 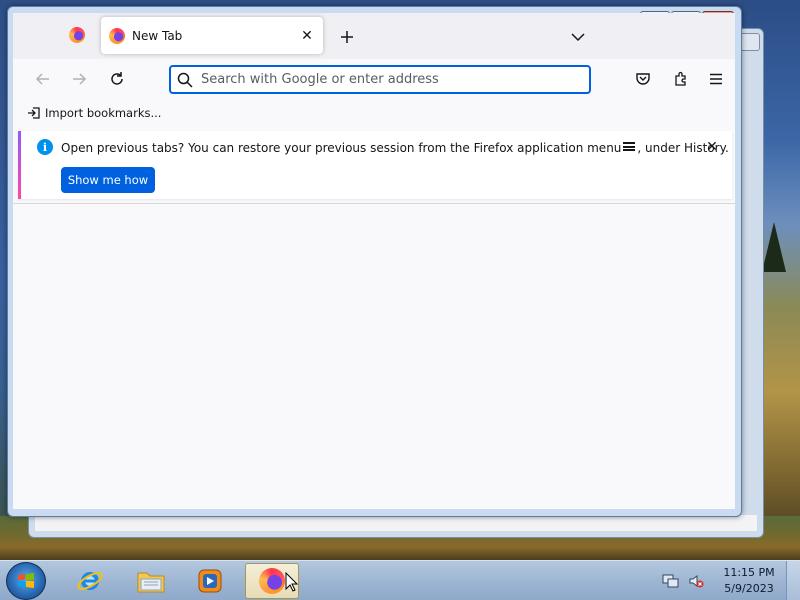 I want to click on start-button, so click(x=26, y=581).